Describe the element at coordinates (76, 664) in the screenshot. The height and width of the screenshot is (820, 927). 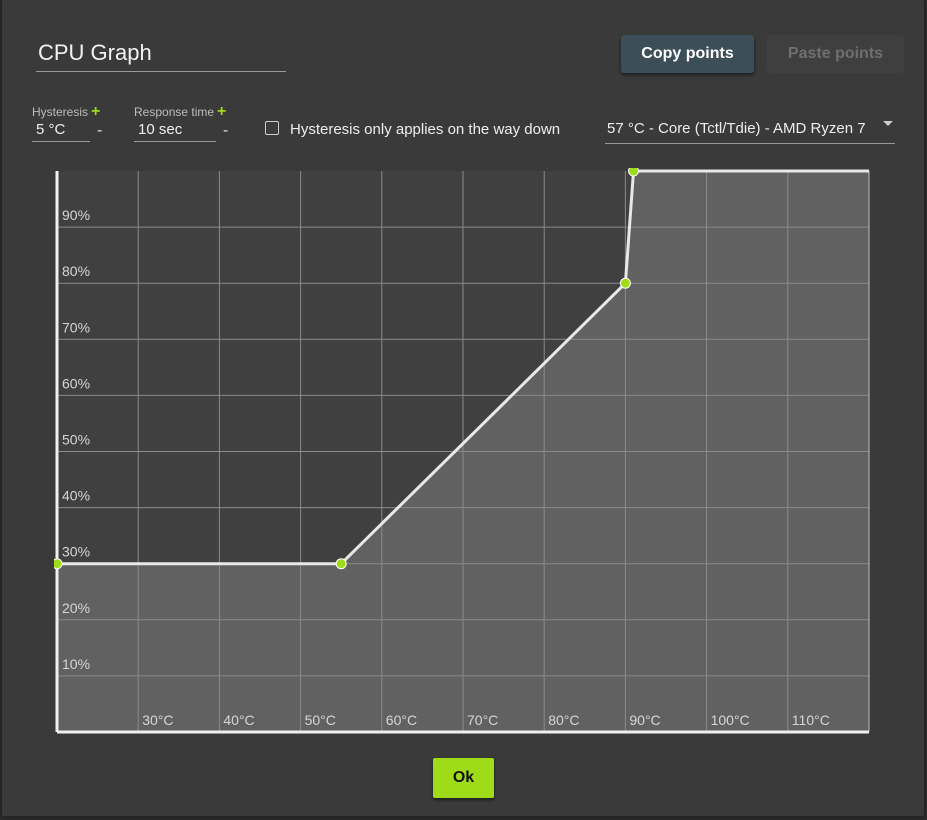
I see `y-tick-label: 10%` at that location.